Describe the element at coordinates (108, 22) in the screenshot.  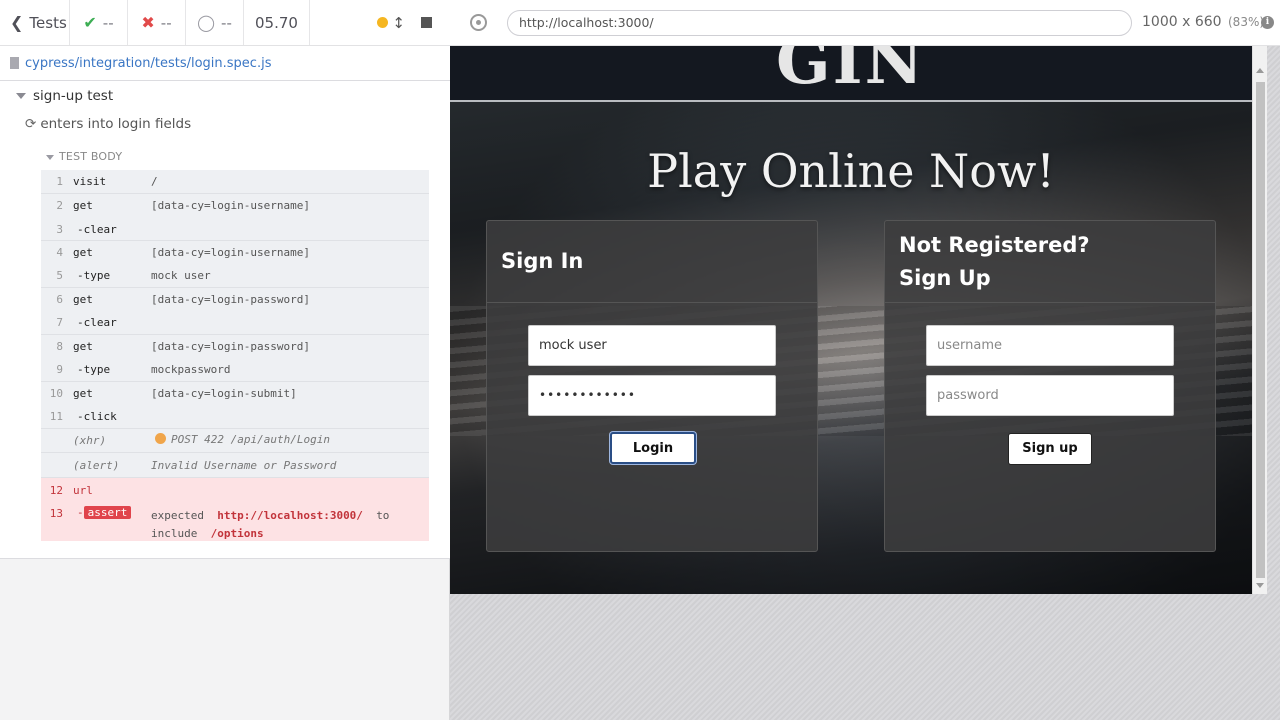
I see `passed-count-value: --` at that location.